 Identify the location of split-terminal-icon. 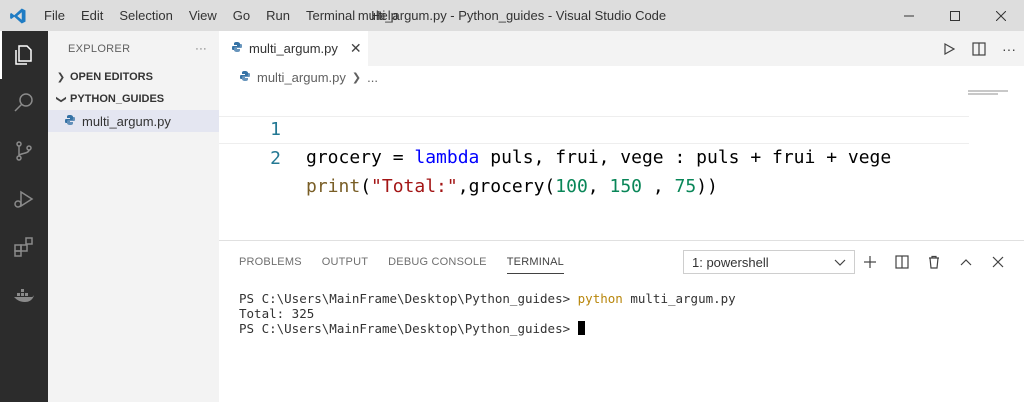
(902, 262).